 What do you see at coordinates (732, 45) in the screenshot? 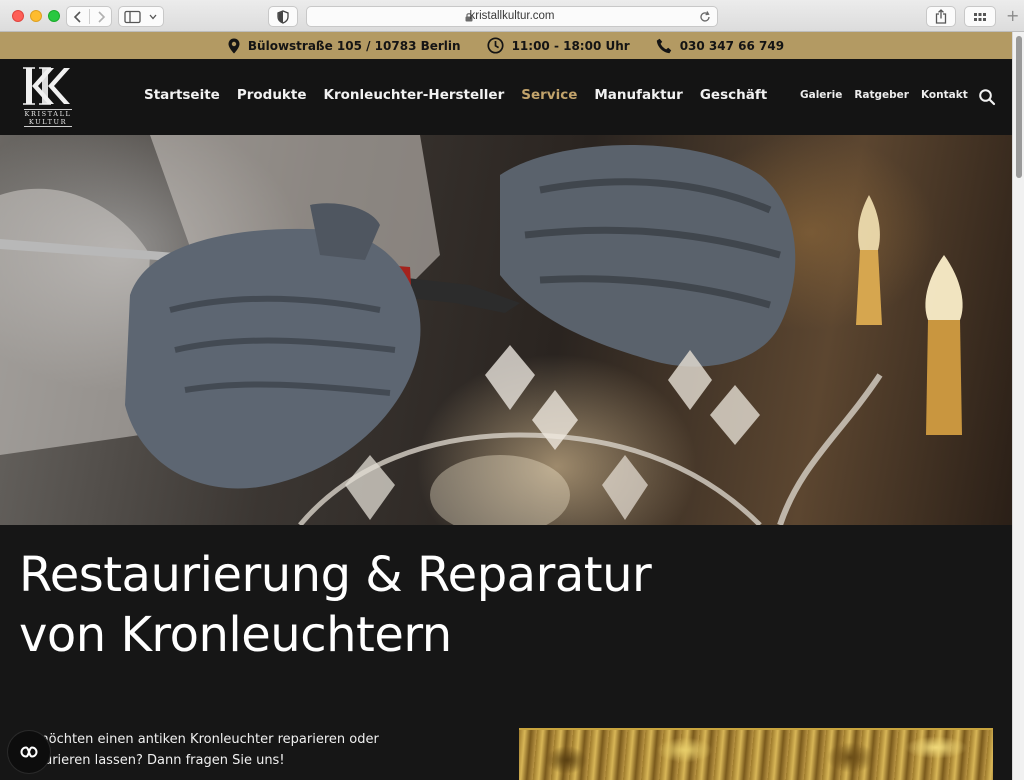
I see `phone-text: 030 347 66 749` at bounding box center [732, 45].